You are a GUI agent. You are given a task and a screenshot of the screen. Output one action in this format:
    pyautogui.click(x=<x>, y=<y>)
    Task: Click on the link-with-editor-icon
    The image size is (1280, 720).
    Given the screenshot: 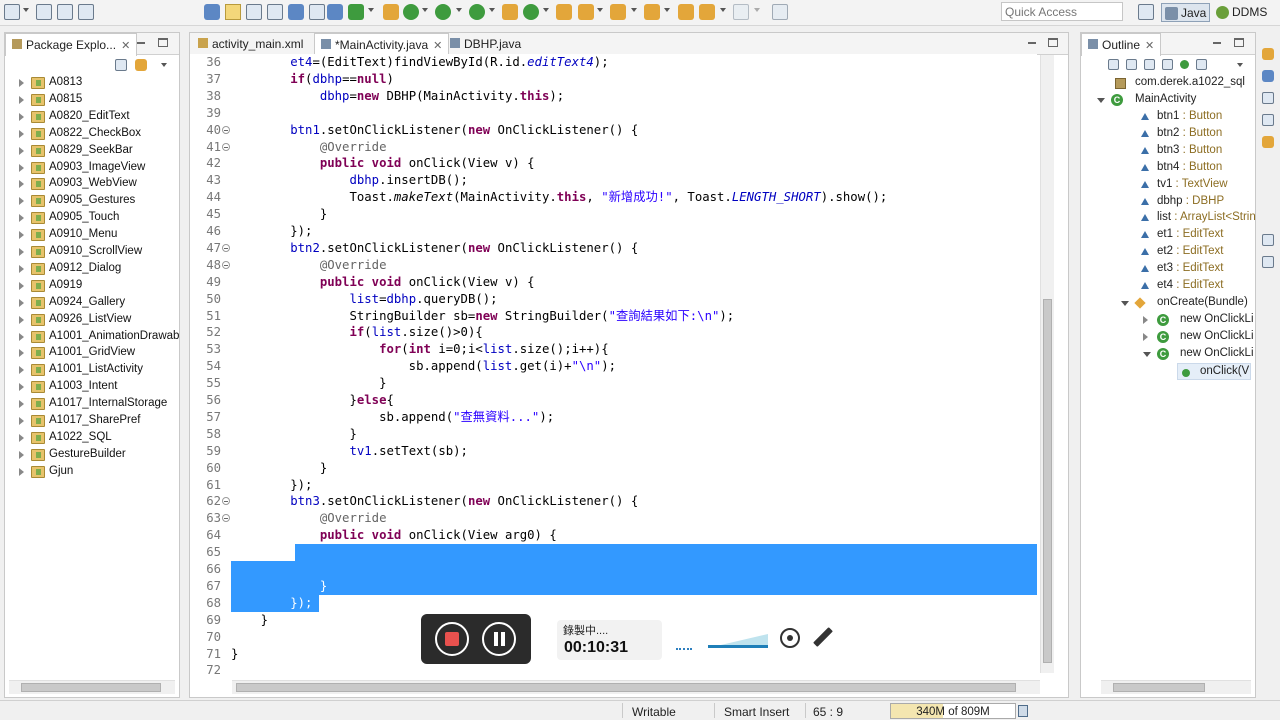 What is the action you would take?
    pyautogui.click(x=141, y=65)
    